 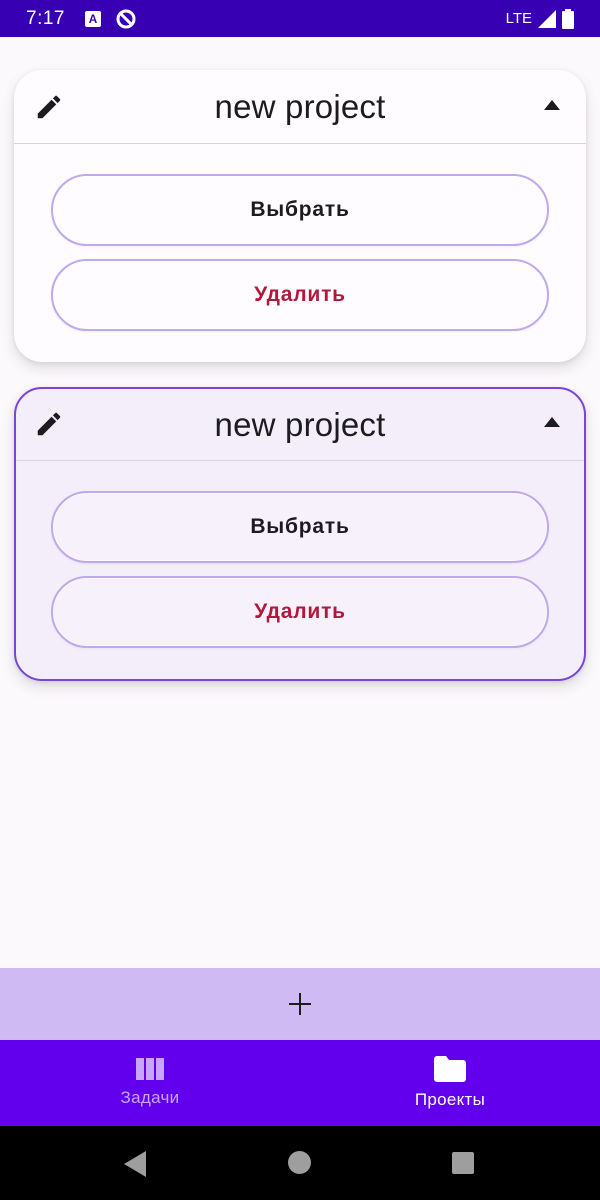 I want to click on plus-icon, so click(x=300, y=1004).